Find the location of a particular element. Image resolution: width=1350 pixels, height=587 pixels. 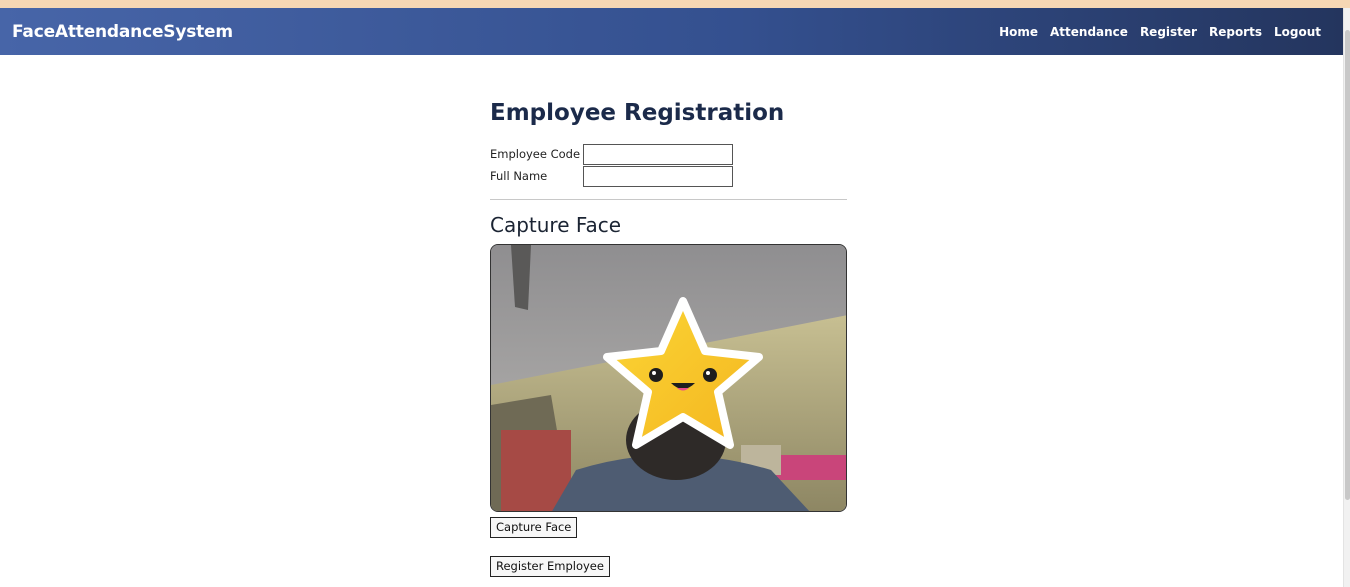

form-row-employee-code: Employee Code is located at coordinates (668, 154).